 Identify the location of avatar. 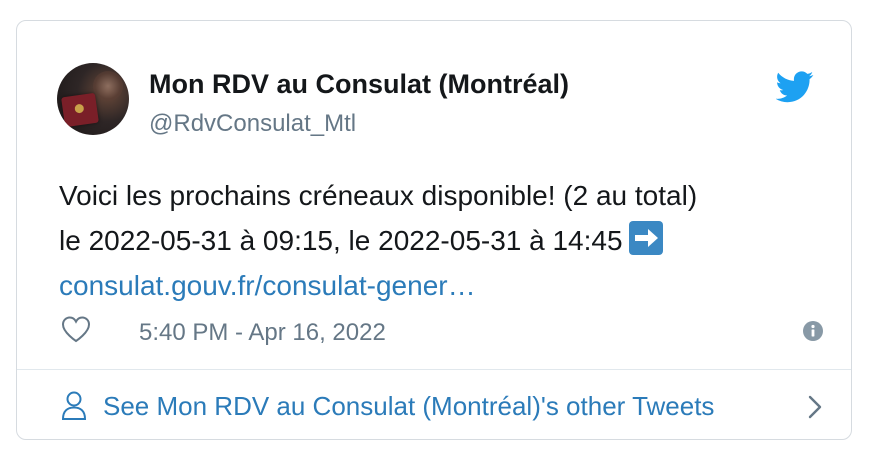
(93, 99).